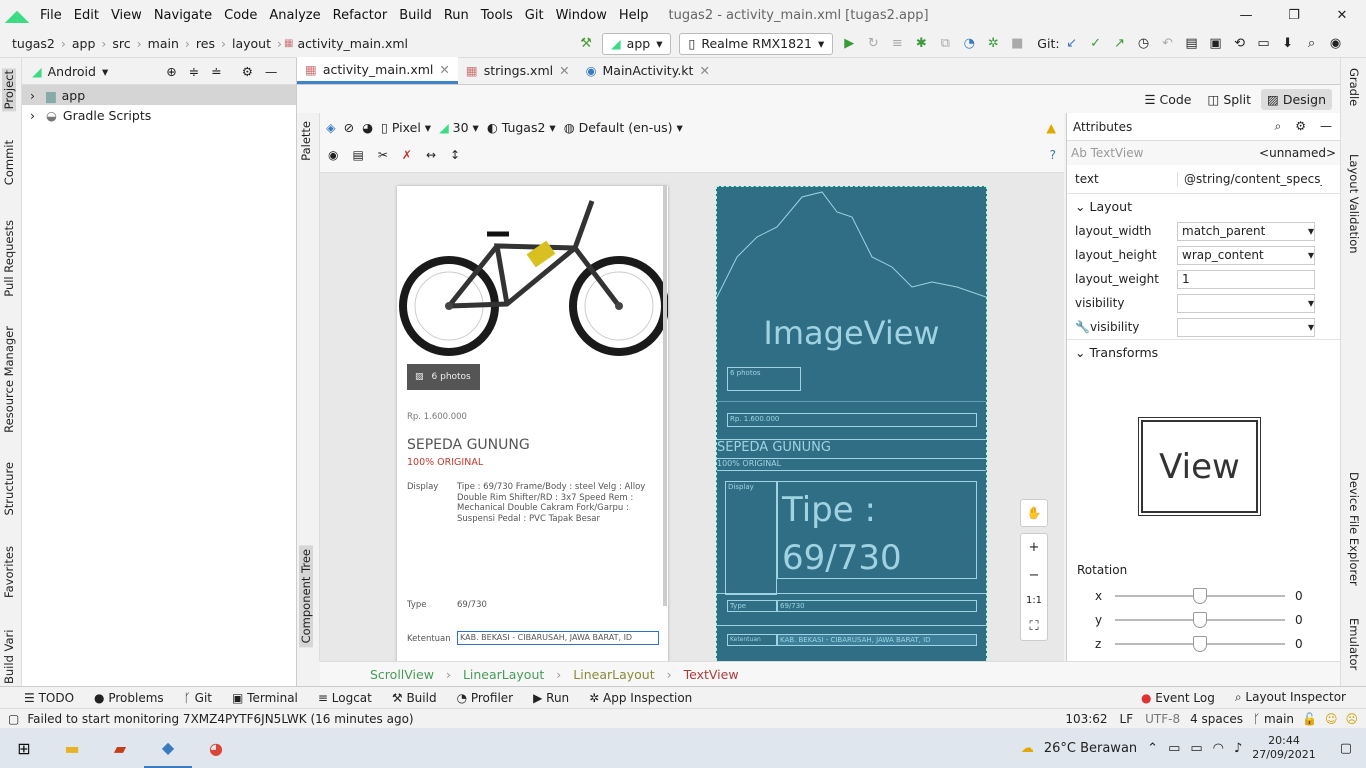  What do you see at coordinates (877, 606) in the screenshot?
I see `bp-type-value: 69/730` at bounding box center [877, 606].